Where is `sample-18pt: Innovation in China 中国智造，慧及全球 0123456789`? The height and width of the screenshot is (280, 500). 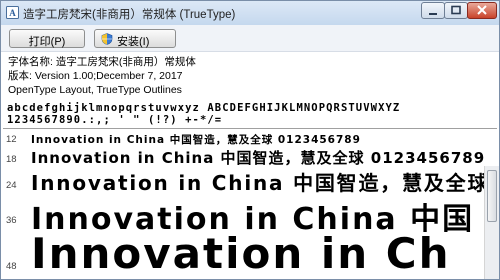 sample-18pt: Innovation in China 中国智造，慧及全球 0123456789 is located at coordinates (258, 158).